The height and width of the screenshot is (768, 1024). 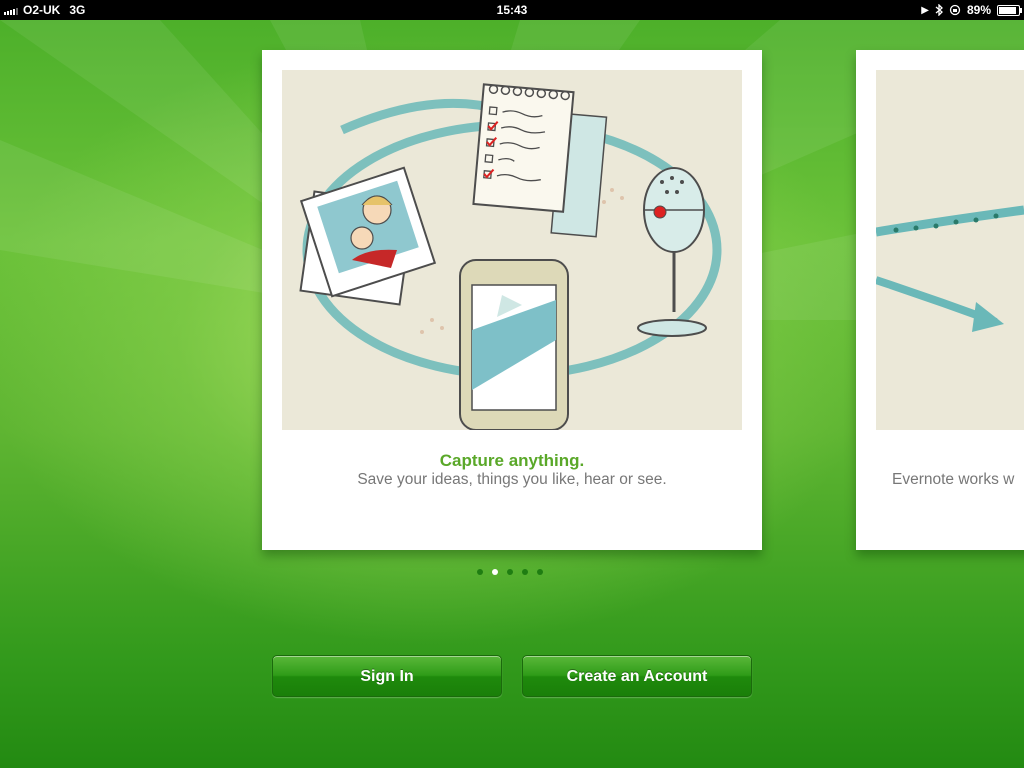 I want to click on page-indicator, so click(x=510, y=572).